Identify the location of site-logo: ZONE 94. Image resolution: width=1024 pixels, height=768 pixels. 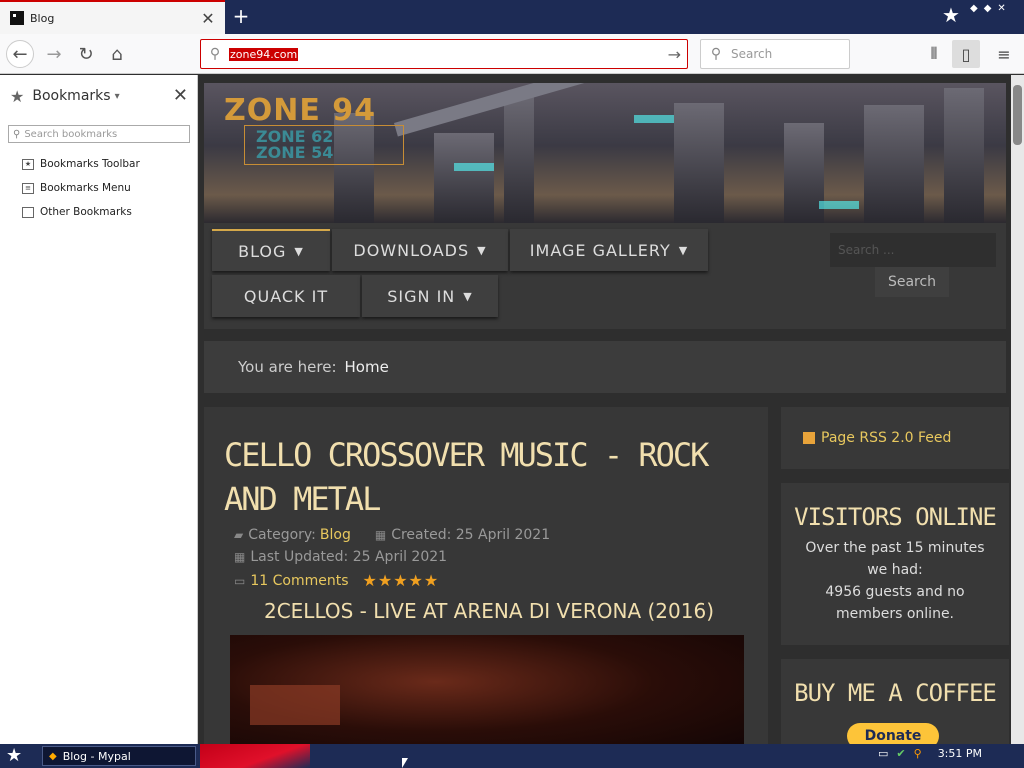
(300, 110).